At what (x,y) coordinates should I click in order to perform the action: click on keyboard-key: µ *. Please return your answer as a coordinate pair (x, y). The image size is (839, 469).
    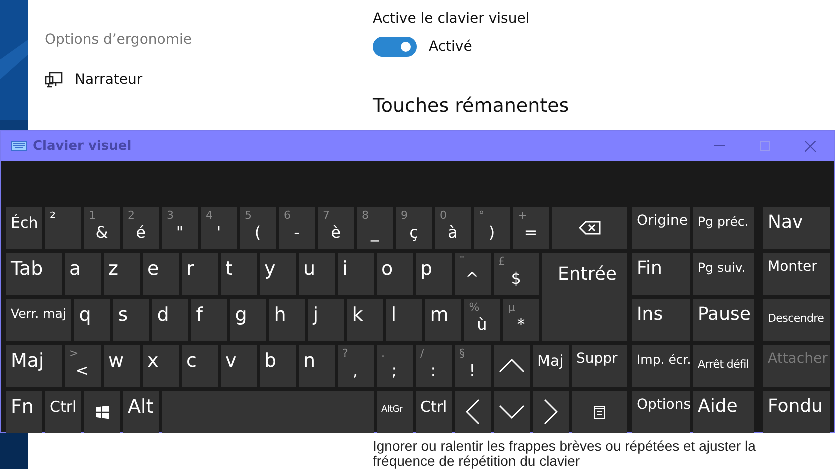
    Looking at the image, I should click on (521, 320).